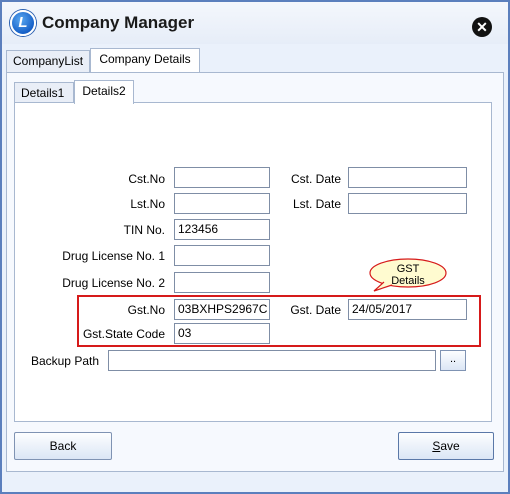 This screenshot has width=510, height=494. Describe the element at coordinates (63, 446) in the screenshot. I see `back-button: Back` at that location.